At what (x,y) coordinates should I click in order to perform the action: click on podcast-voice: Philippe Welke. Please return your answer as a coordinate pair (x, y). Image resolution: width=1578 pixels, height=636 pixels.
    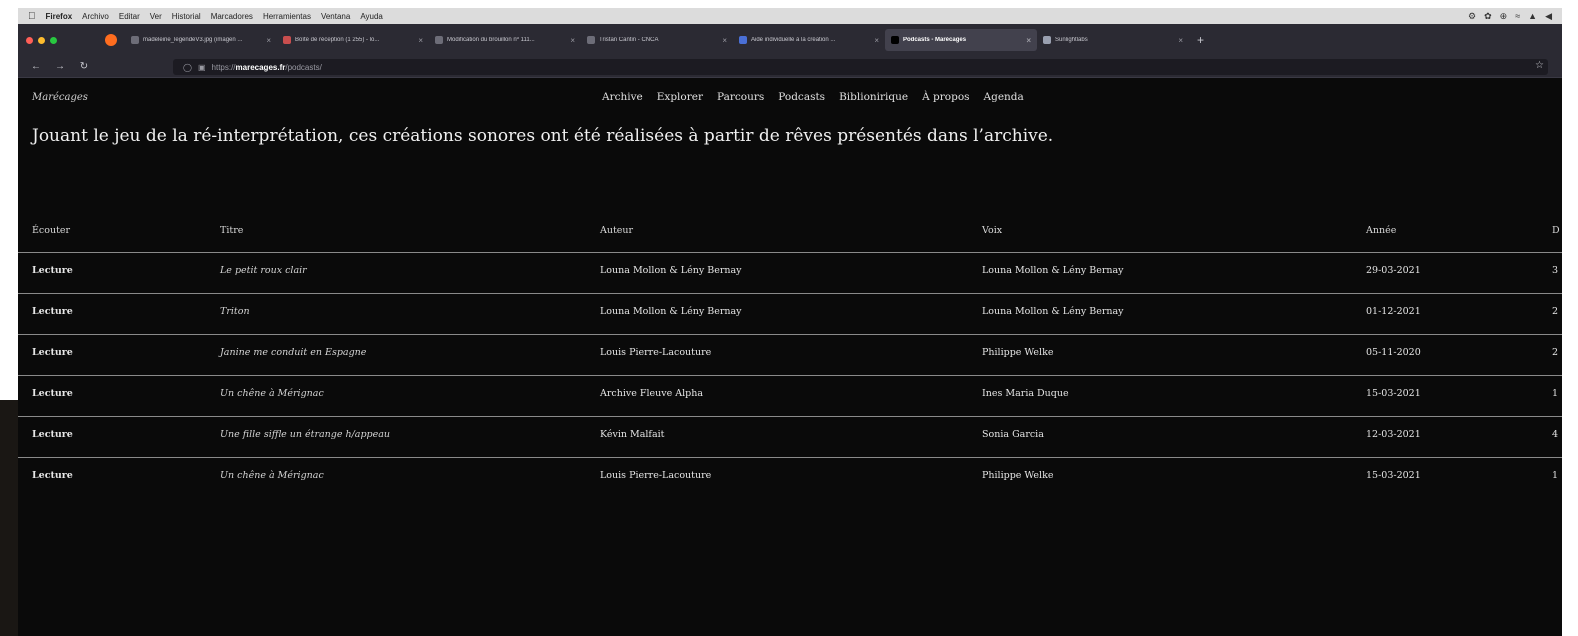
    Looking at the image, I should click on (1018, 352).